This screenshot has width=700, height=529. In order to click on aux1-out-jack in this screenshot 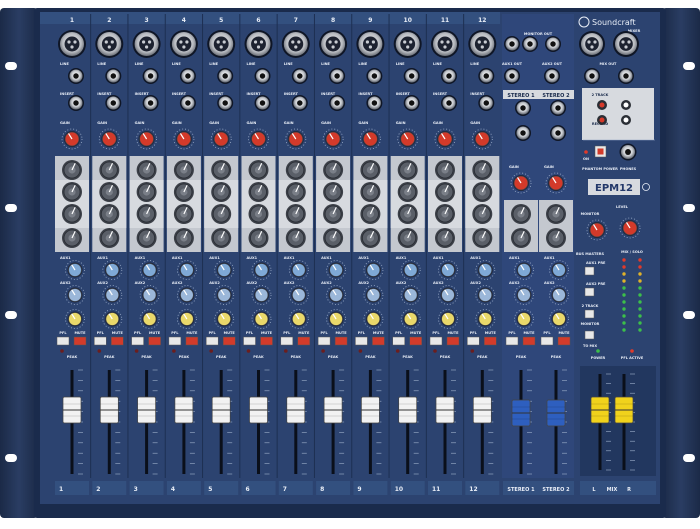, I will do `click(512, 76)`.